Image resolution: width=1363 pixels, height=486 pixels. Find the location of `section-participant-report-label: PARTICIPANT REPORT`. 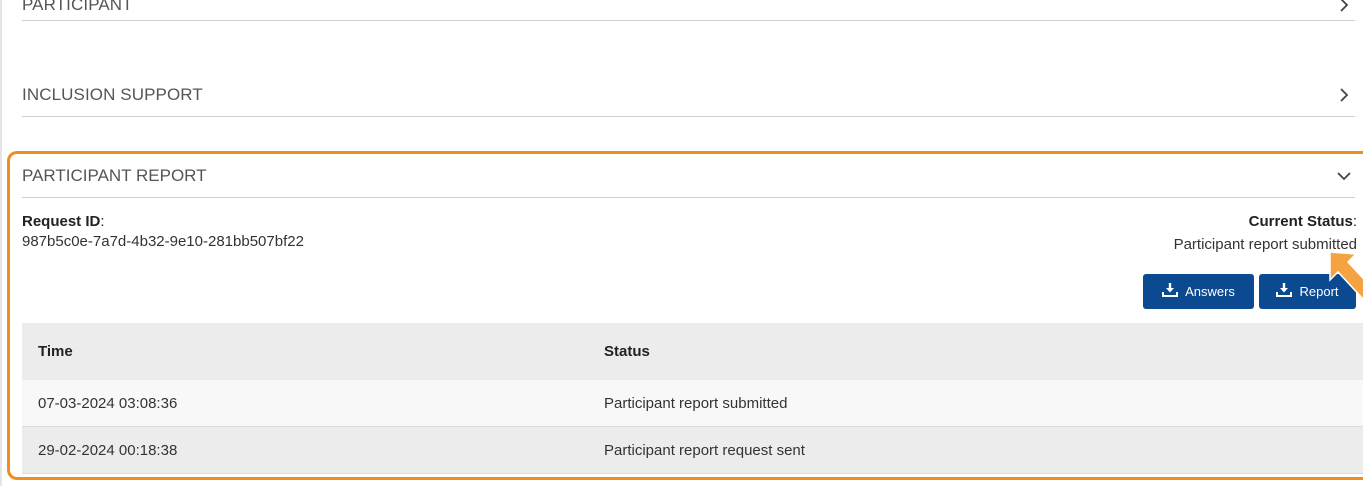

section-participant-report-label: PARTICIPANT REPORT is located at coordinates (114, 175).